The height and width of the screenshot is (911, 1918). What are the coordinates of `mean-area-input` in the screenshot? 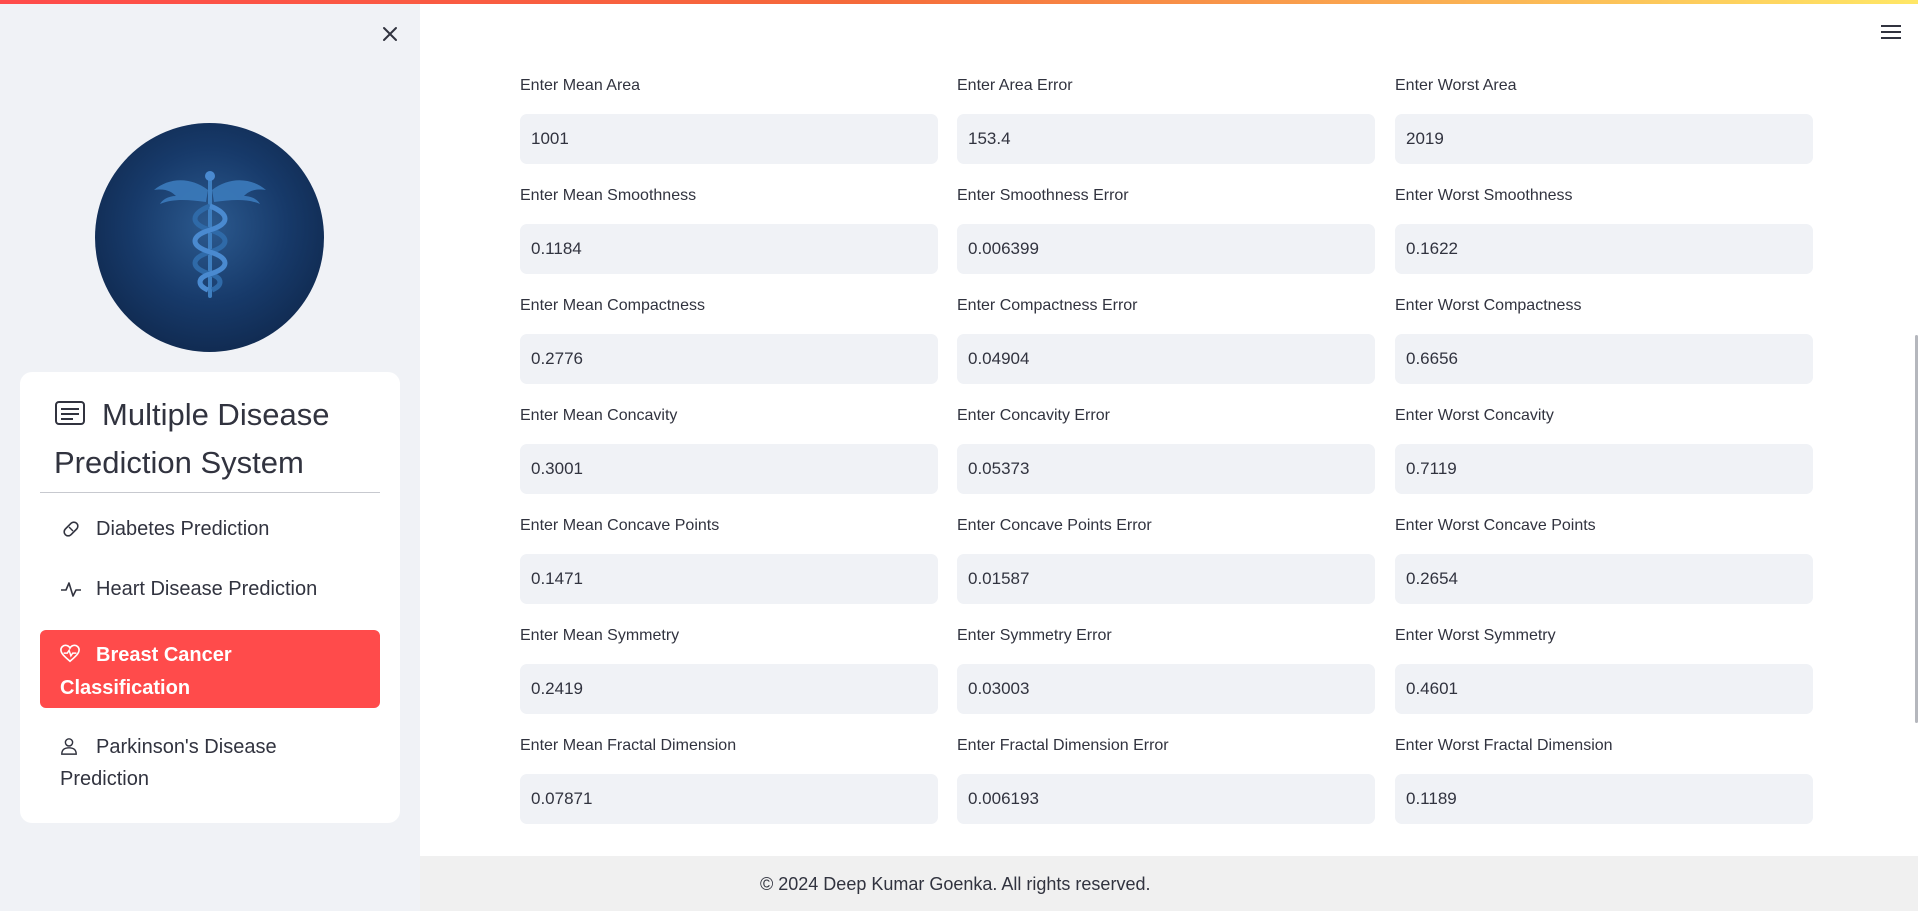 It's located at (729, 139).